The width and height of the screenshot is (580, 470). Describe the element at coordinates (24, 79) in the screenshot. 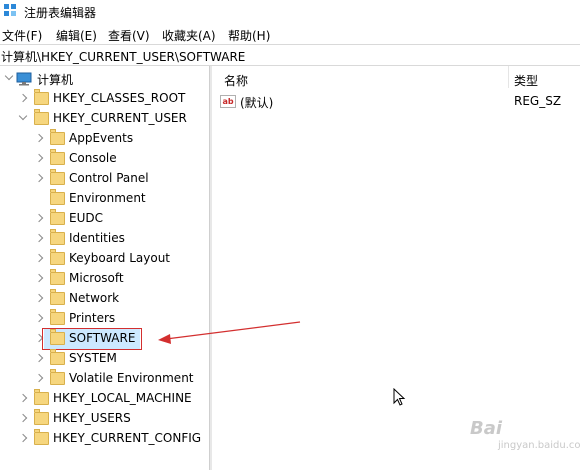

I see `computer-icon` at that location.